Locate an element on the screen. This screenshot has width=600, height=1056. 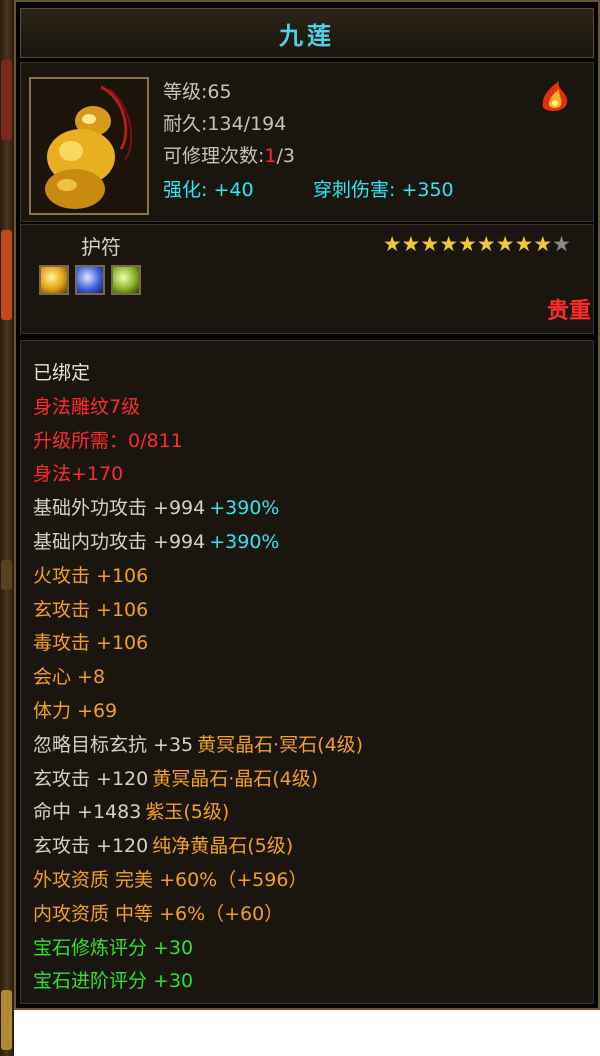
star-empty-icon: ★ is located at coordinates (561, 244).